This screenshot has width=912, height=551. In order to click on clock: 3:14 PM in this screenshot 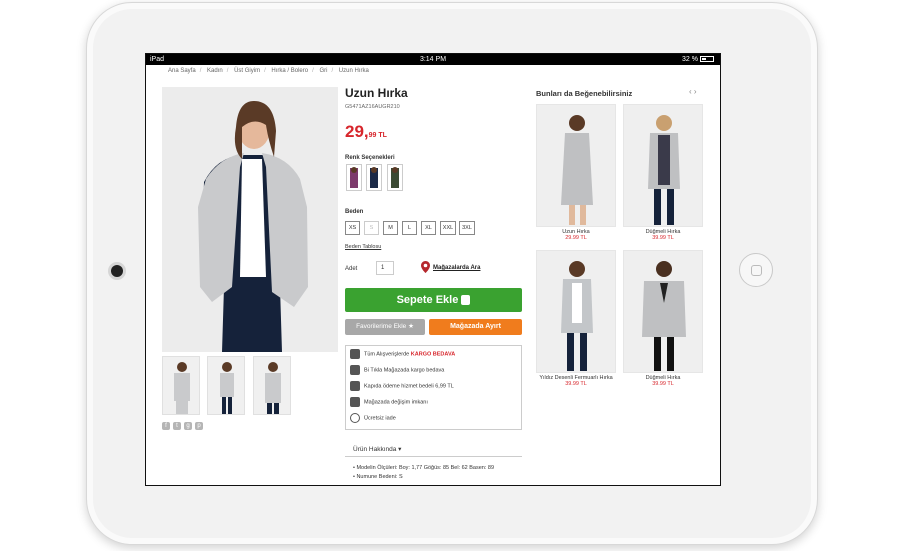, I will do `click(433, 59)`.